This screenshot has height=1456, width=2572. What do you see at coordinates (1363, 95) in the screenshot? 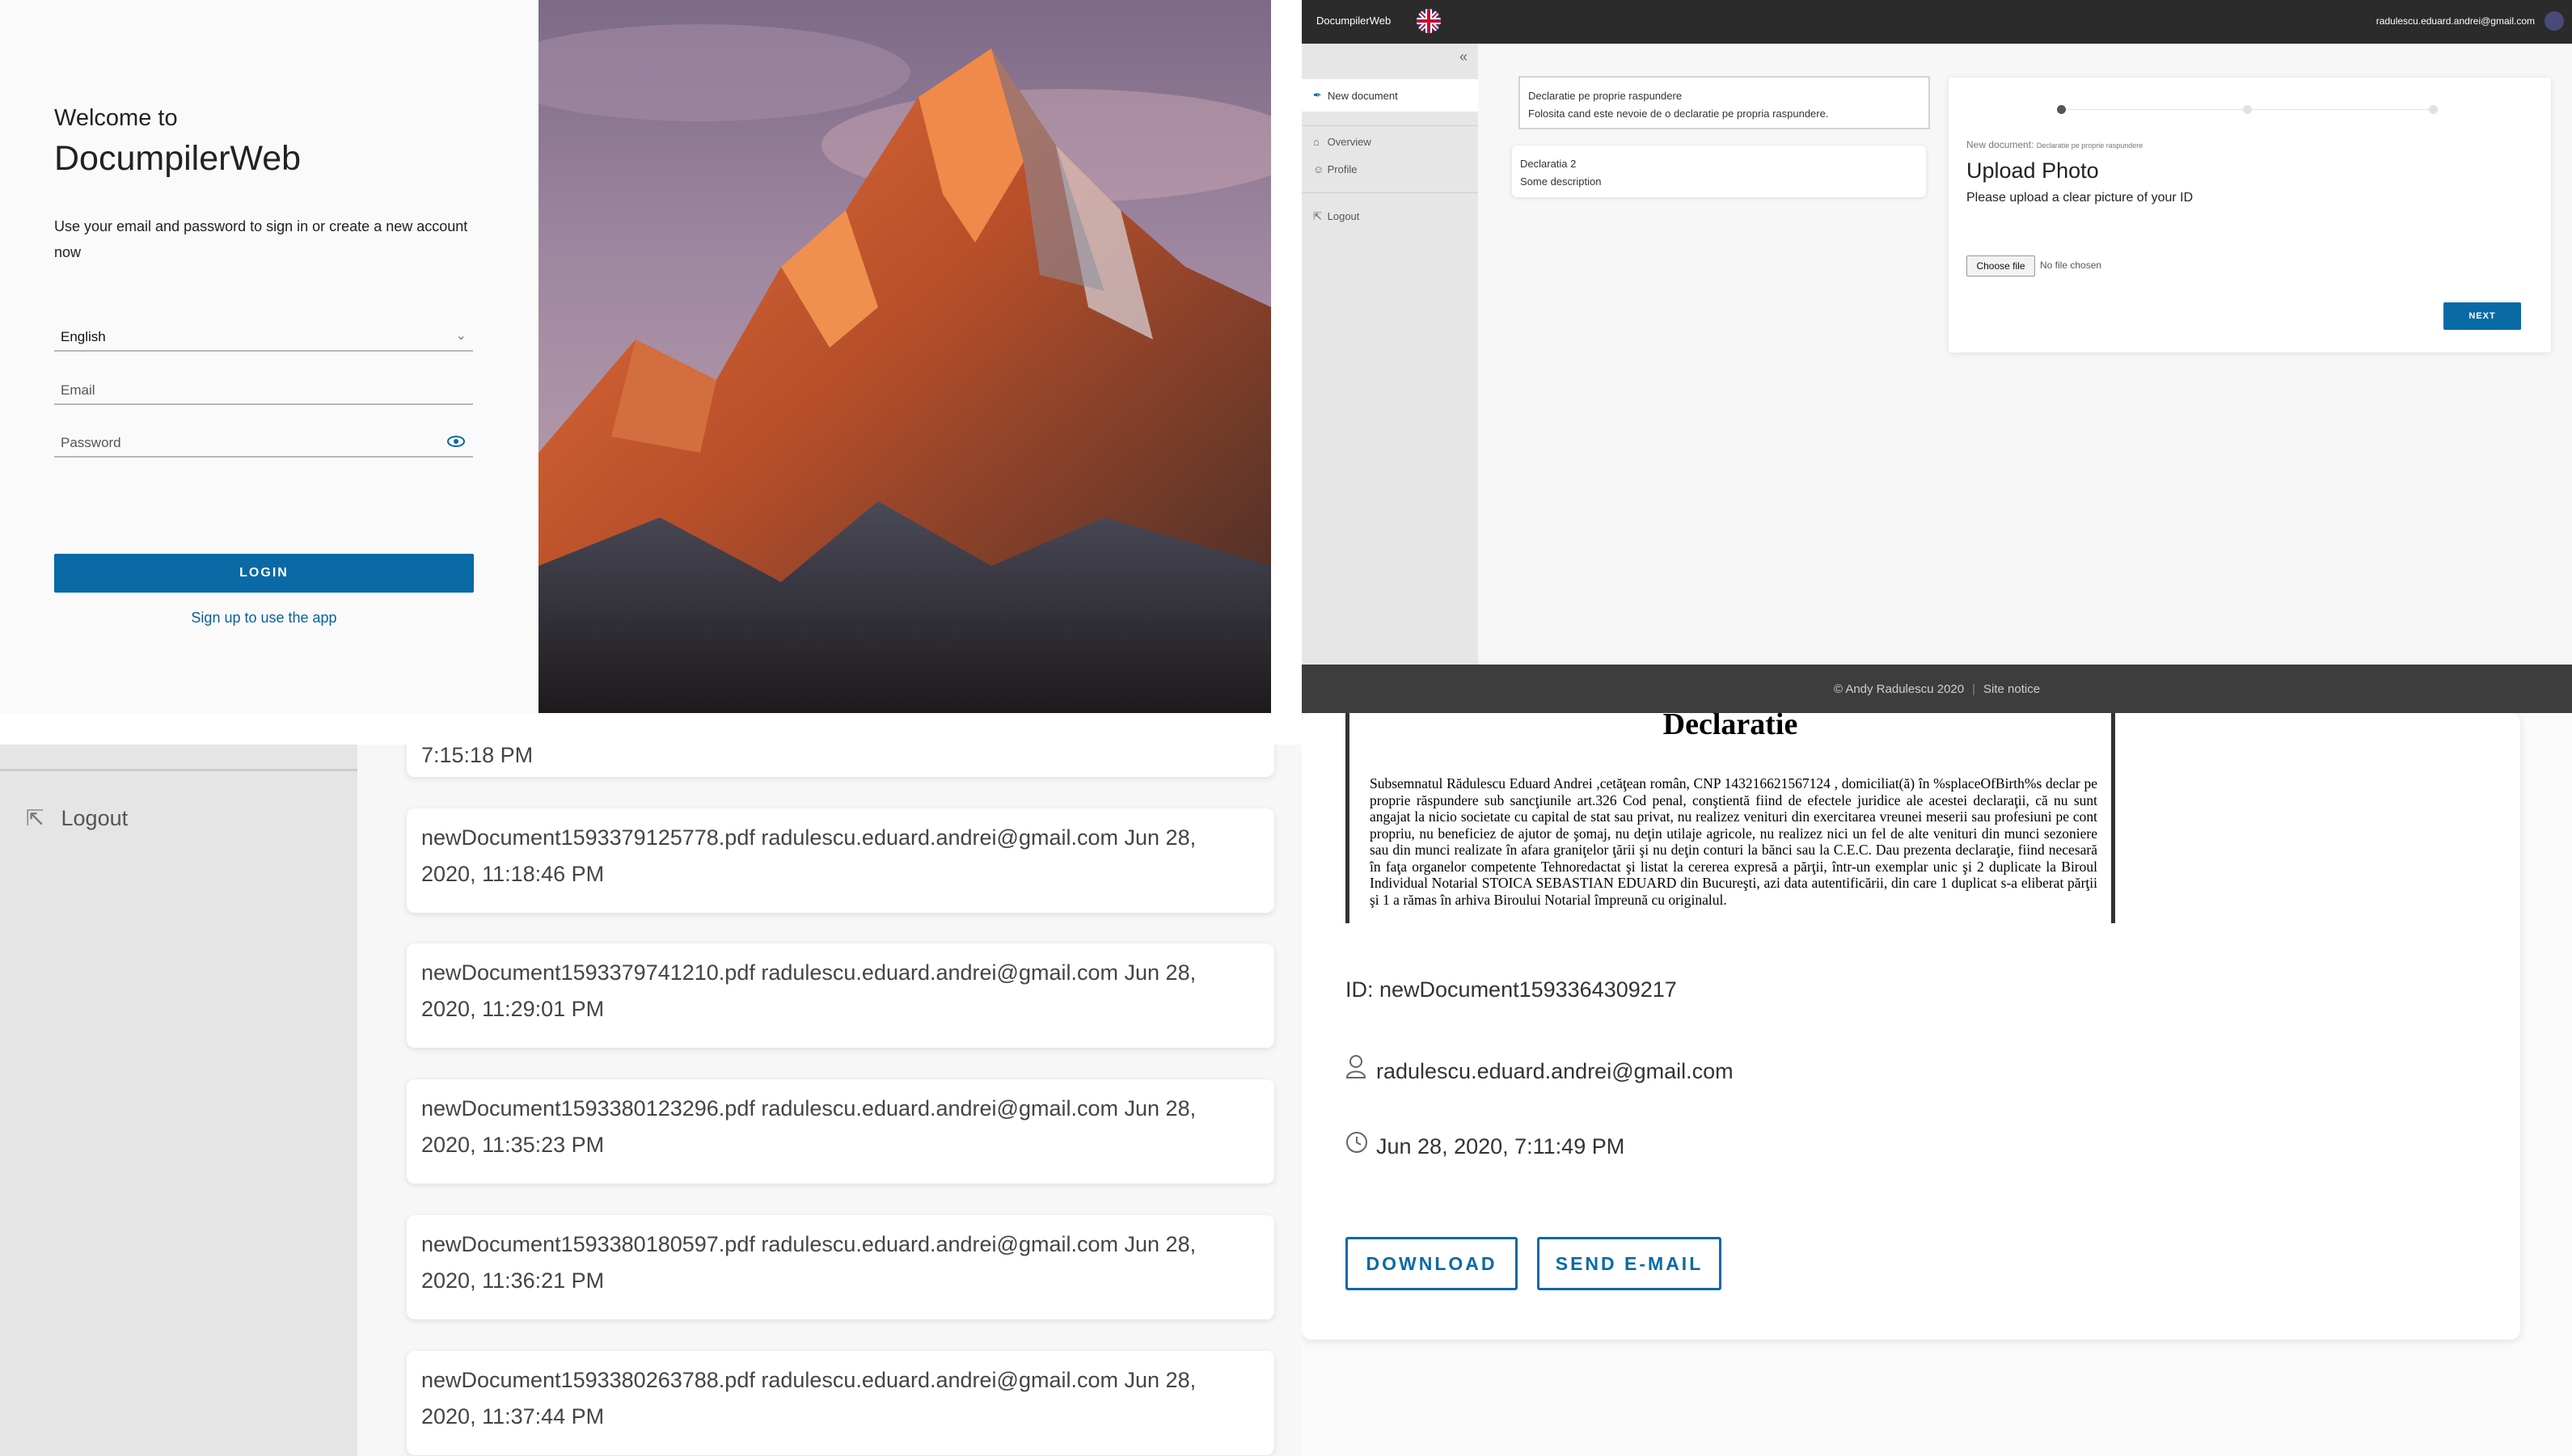
I see `sidebar-item-label: New document` at bounding box center [1363, 95].